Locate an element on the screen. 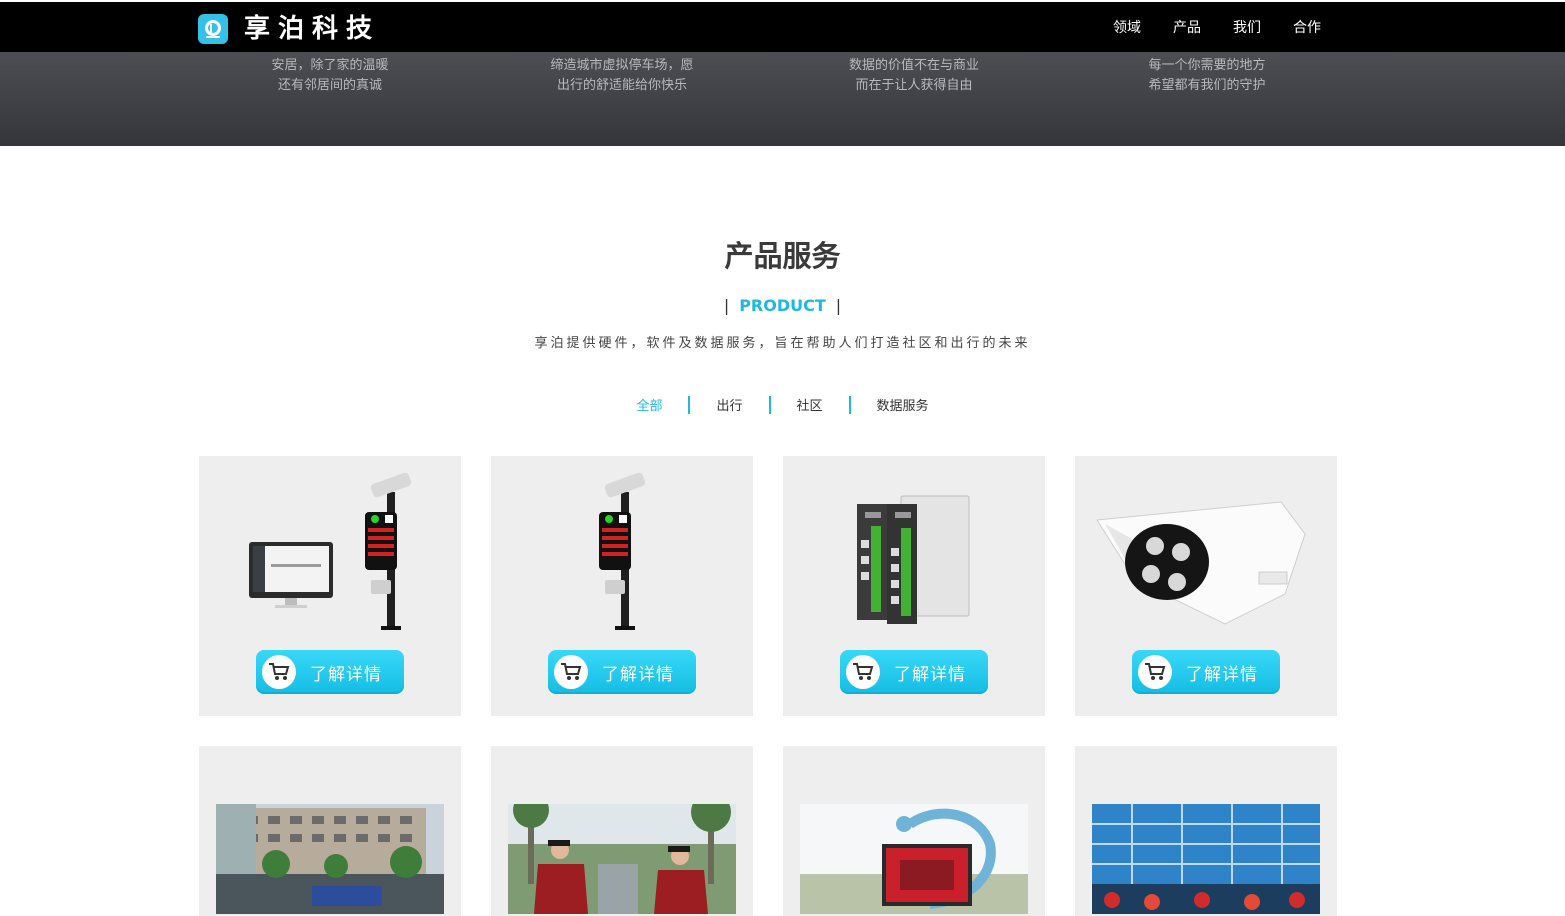  security-camera-image is located at coordinates (1201, 563).